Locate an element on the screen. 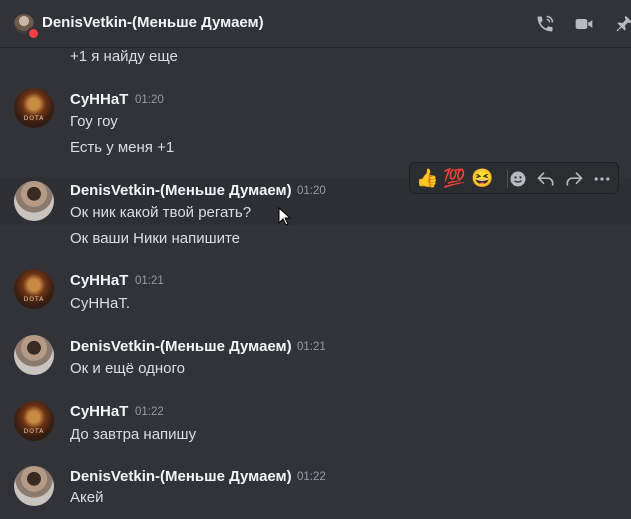  mouse-cursor-icon is located at coordinates (285, 216).